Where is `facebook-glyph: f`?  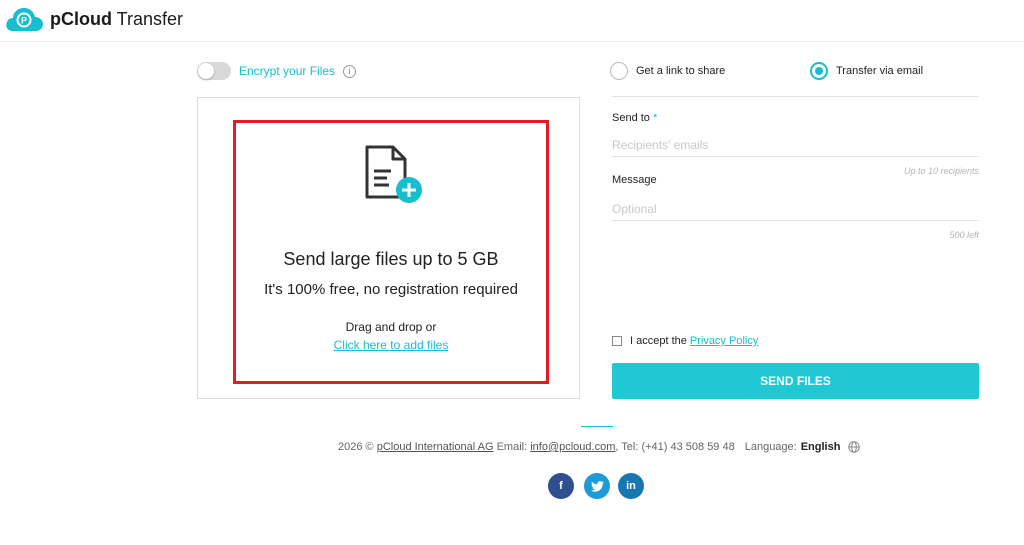 facebook-glyph: f is located at coordinates (561, 486).